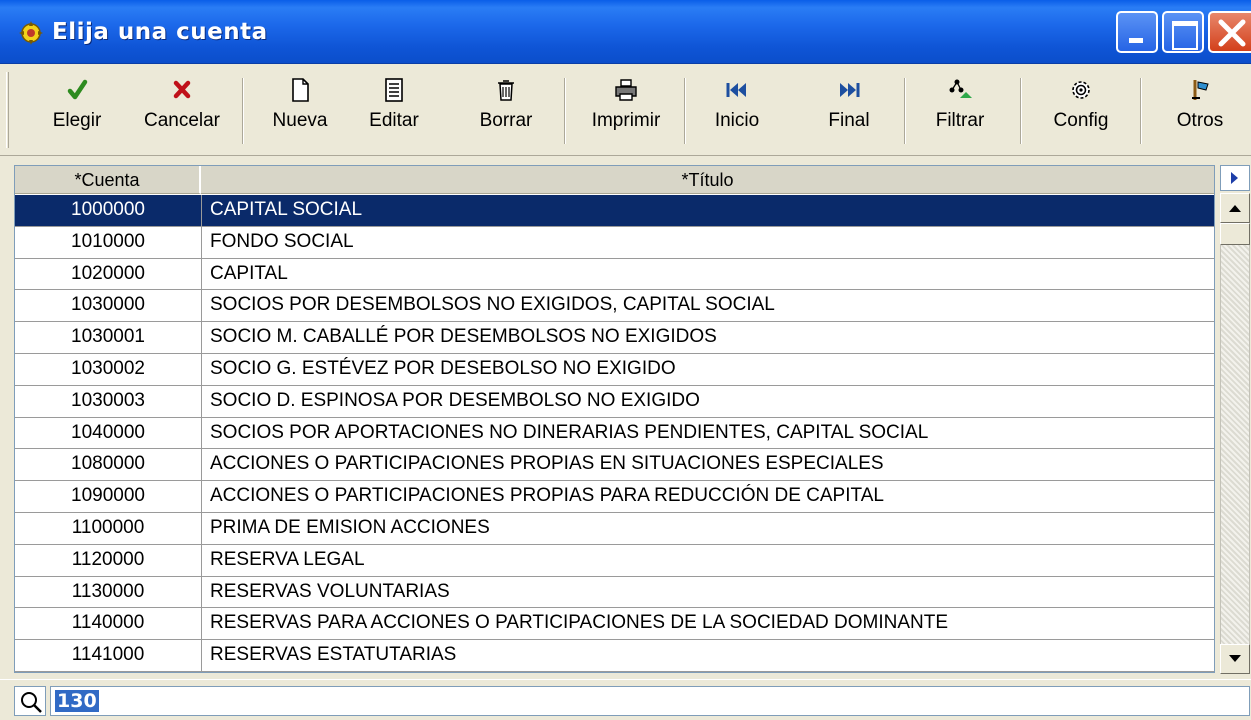 The width and height of the screenshot is (1251, 720). Describe the element at coordinates (108, 560) in the screenshot. I see `cell-cuenta: 1120000` at that location.